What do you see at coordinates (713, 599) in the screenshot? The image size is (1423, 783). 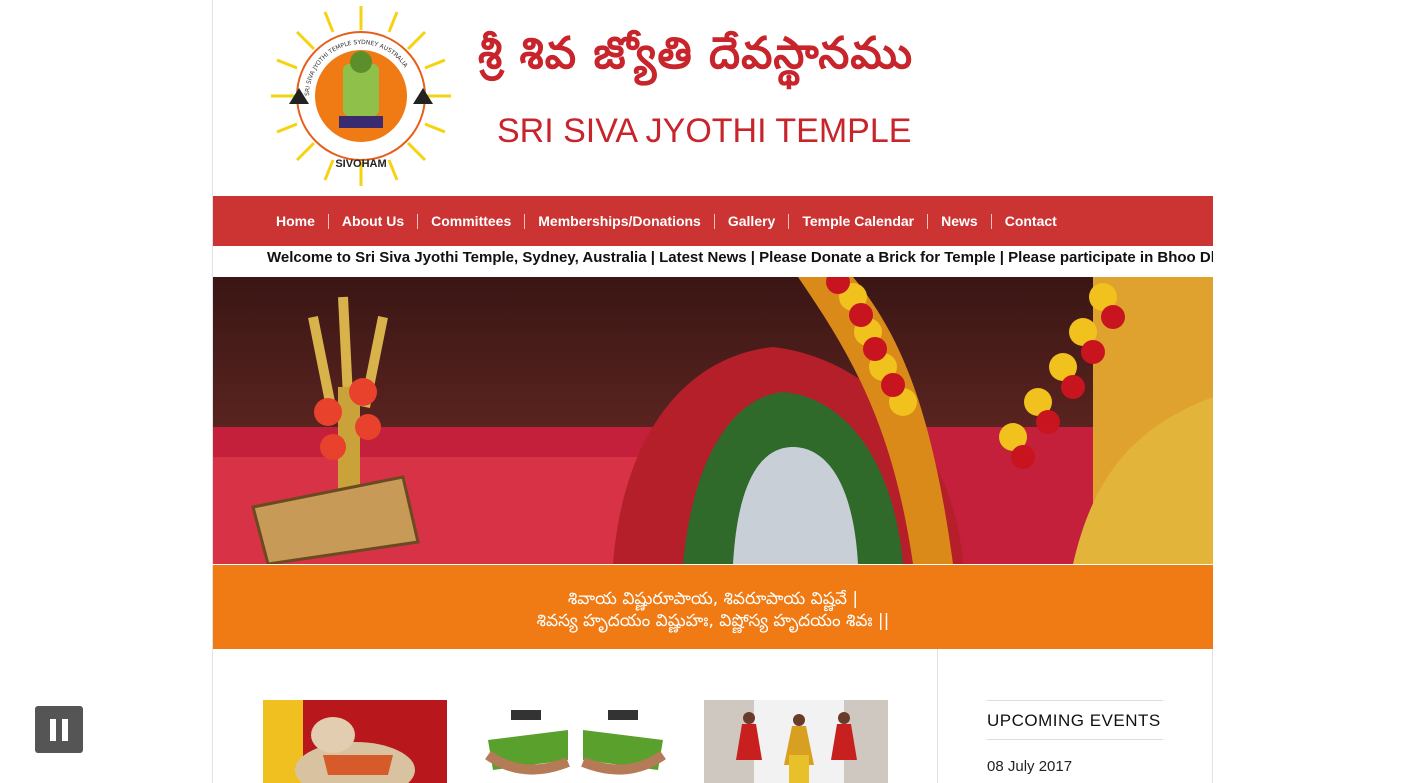 I see `shloka-line-1: శివాయ విష్ణురూపాయ, శివరూపాయ విష్ణవే |` at bounding box center [713, 599].